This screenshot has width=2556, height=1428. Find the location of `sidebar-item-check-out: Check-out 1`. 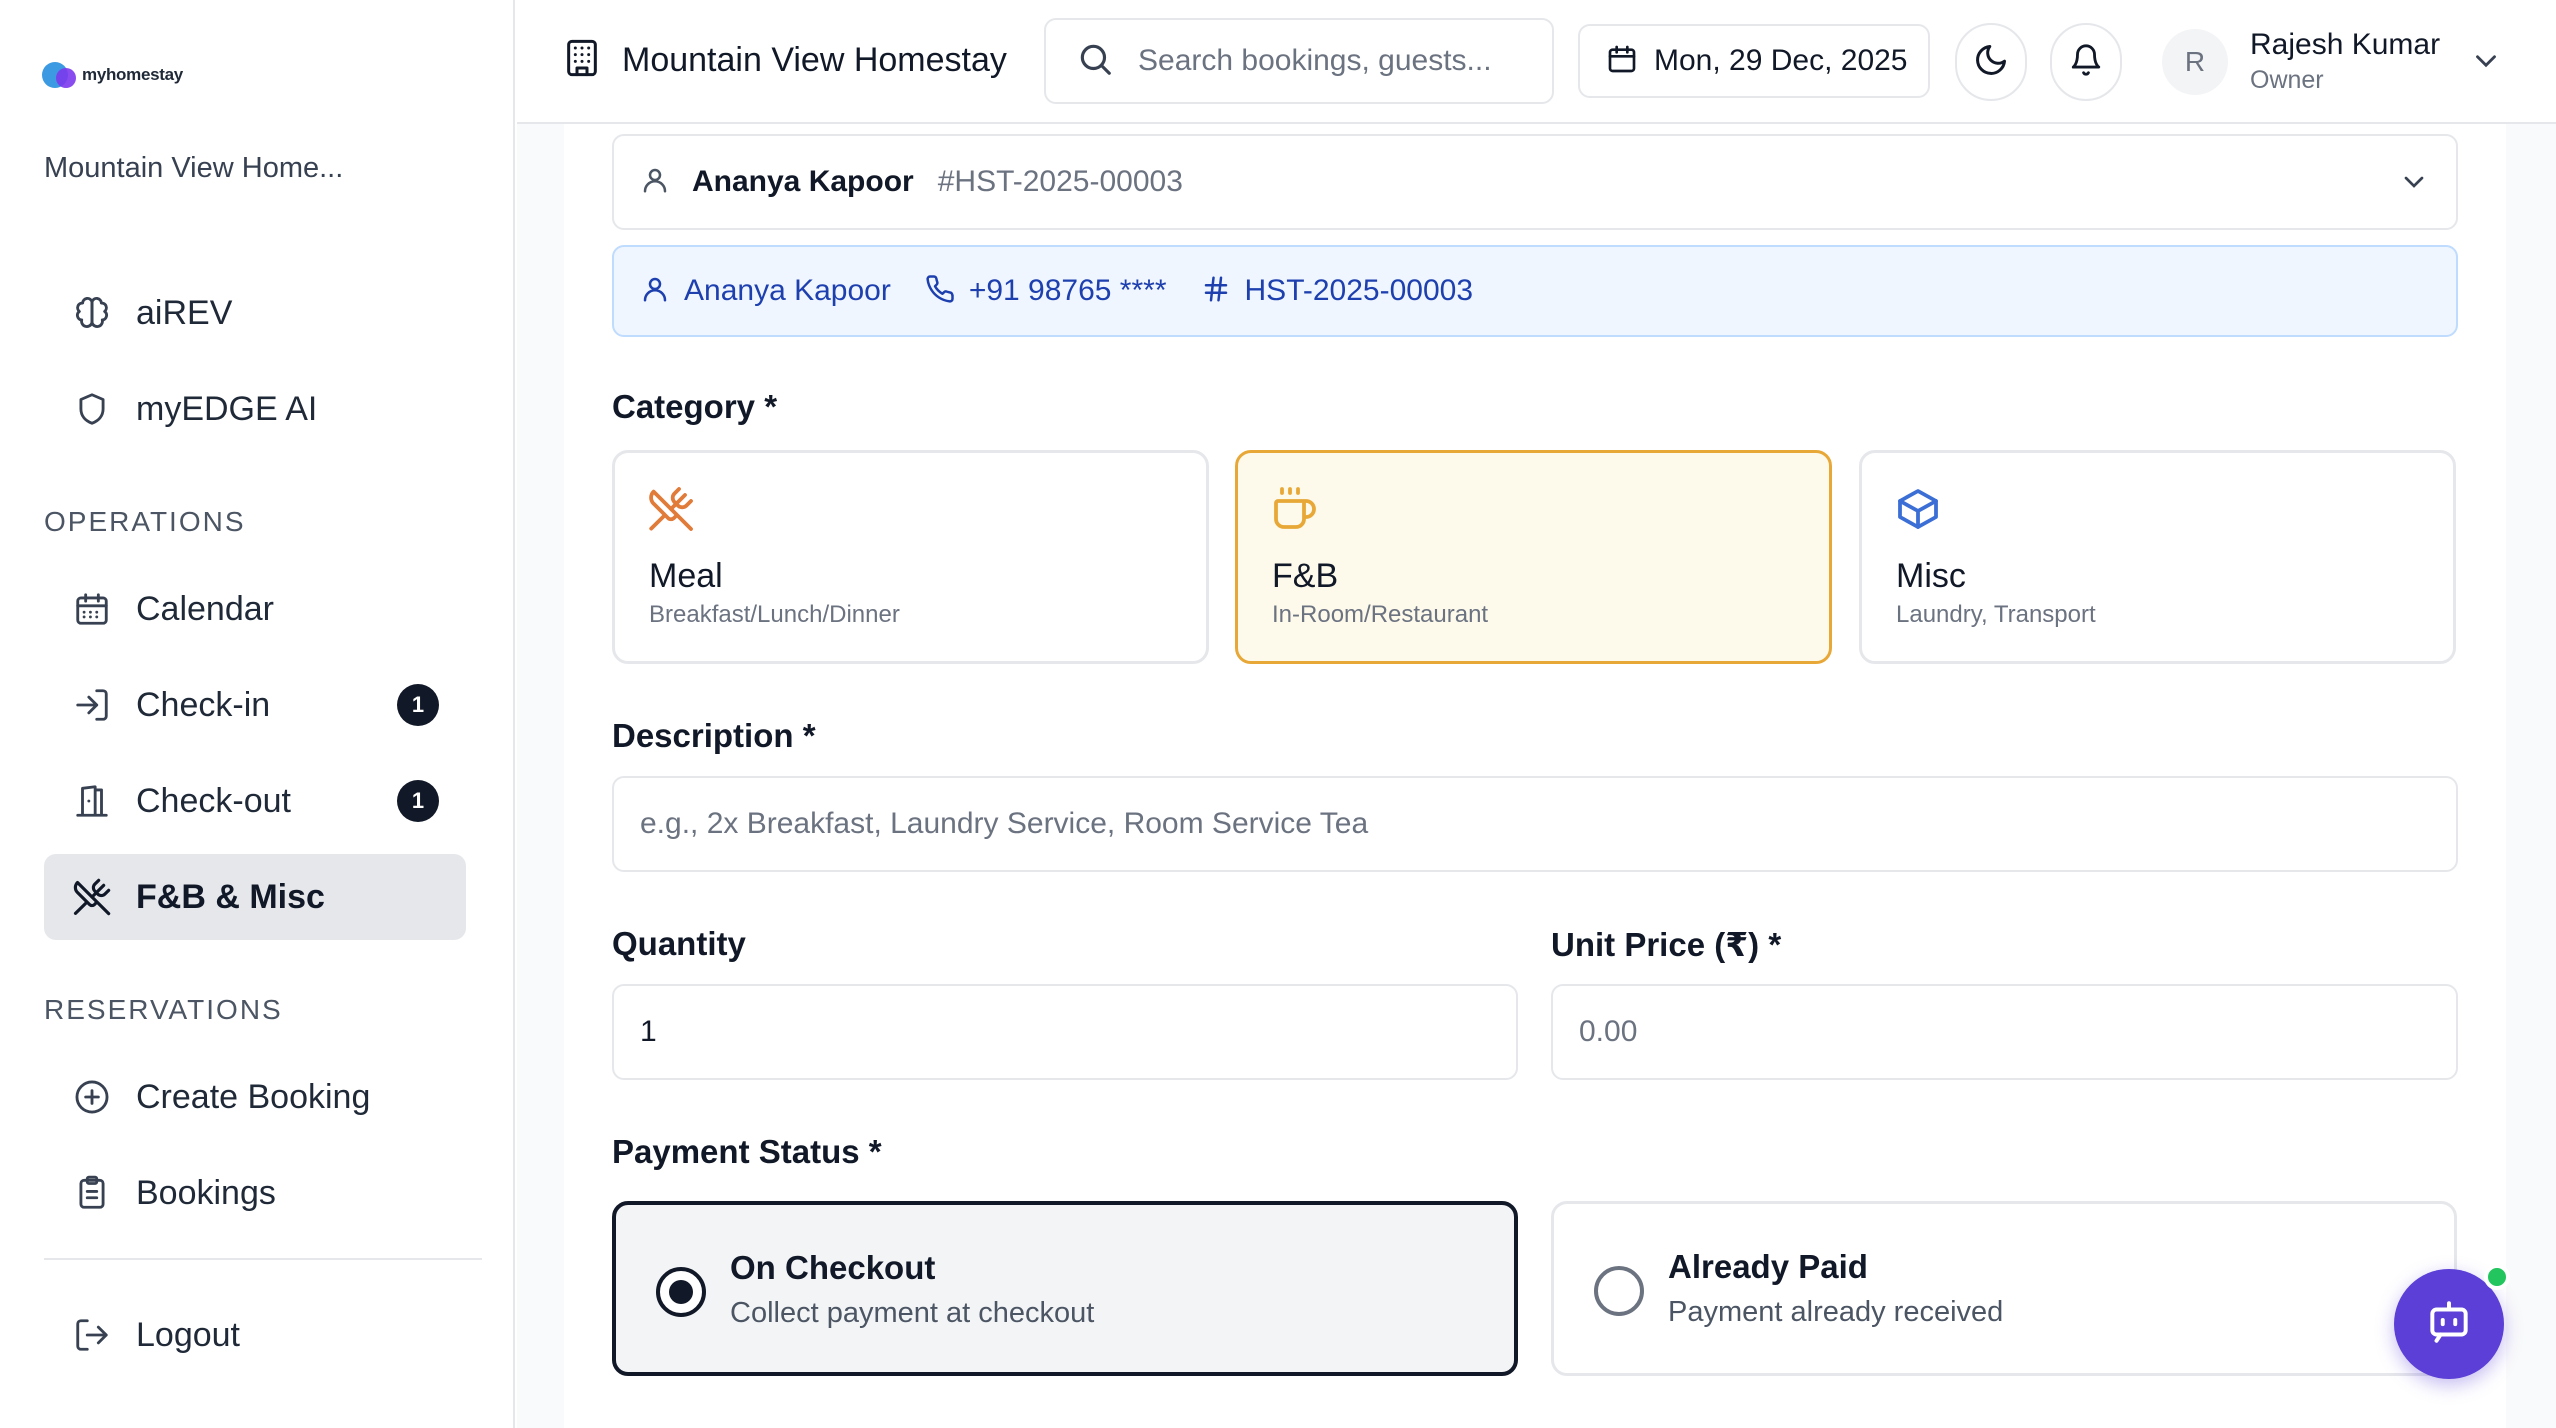

sidebar-item-check-out: Check-out 1 is located at coordinates (255, 801).